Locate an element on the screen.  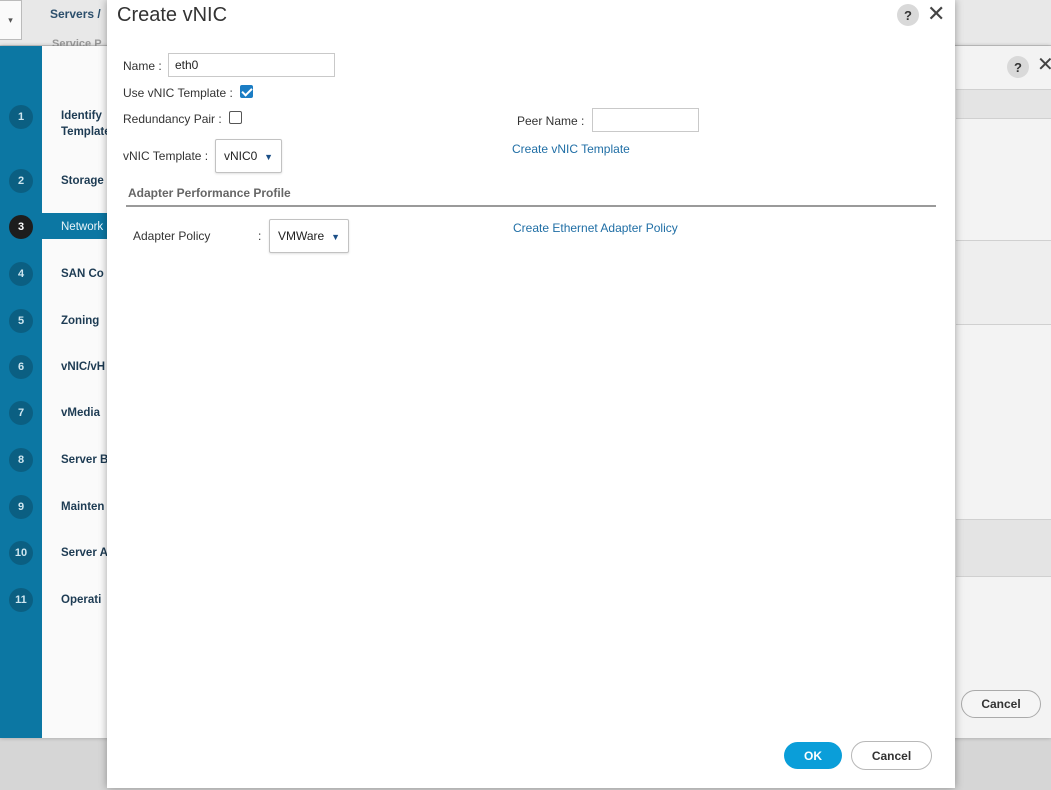
create-vnic-template-link: Create vNIC Template is located at coordinates (571, 149).